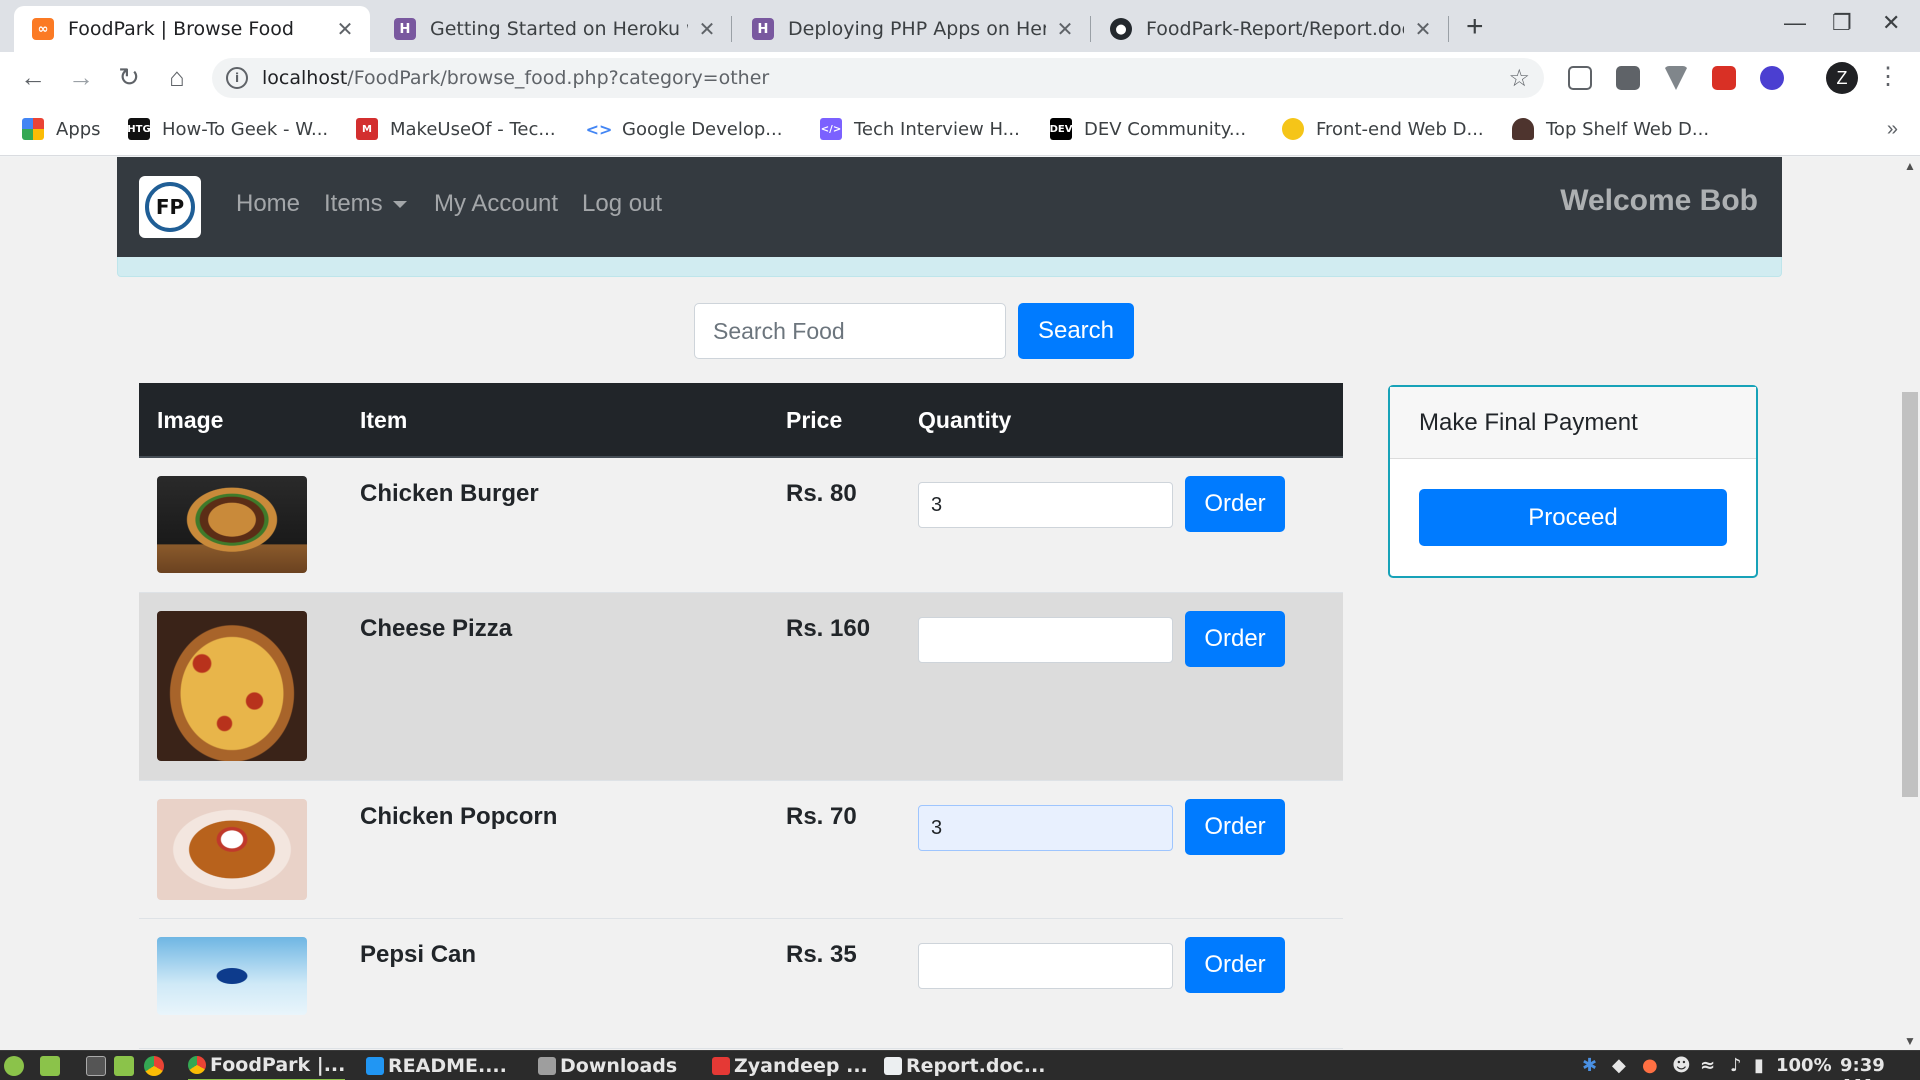 This screenshot has height=1080, width=1920. What do you see at coordinates (1880, 1067) in the screenshot?
I see `clock: 9:39 AM` at bounding box center [1880, 1067].